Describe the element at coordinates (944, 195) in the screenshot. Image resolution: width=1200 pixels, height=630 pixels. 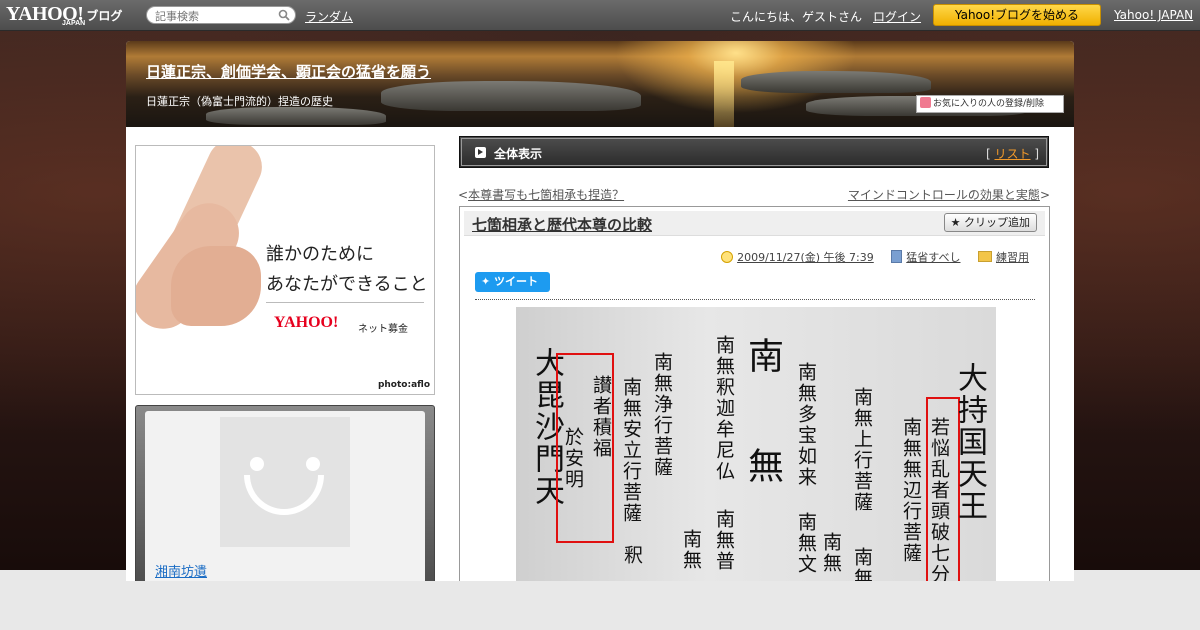
I see `next-article-link: マインドコントロールの効果と実態` at that location.